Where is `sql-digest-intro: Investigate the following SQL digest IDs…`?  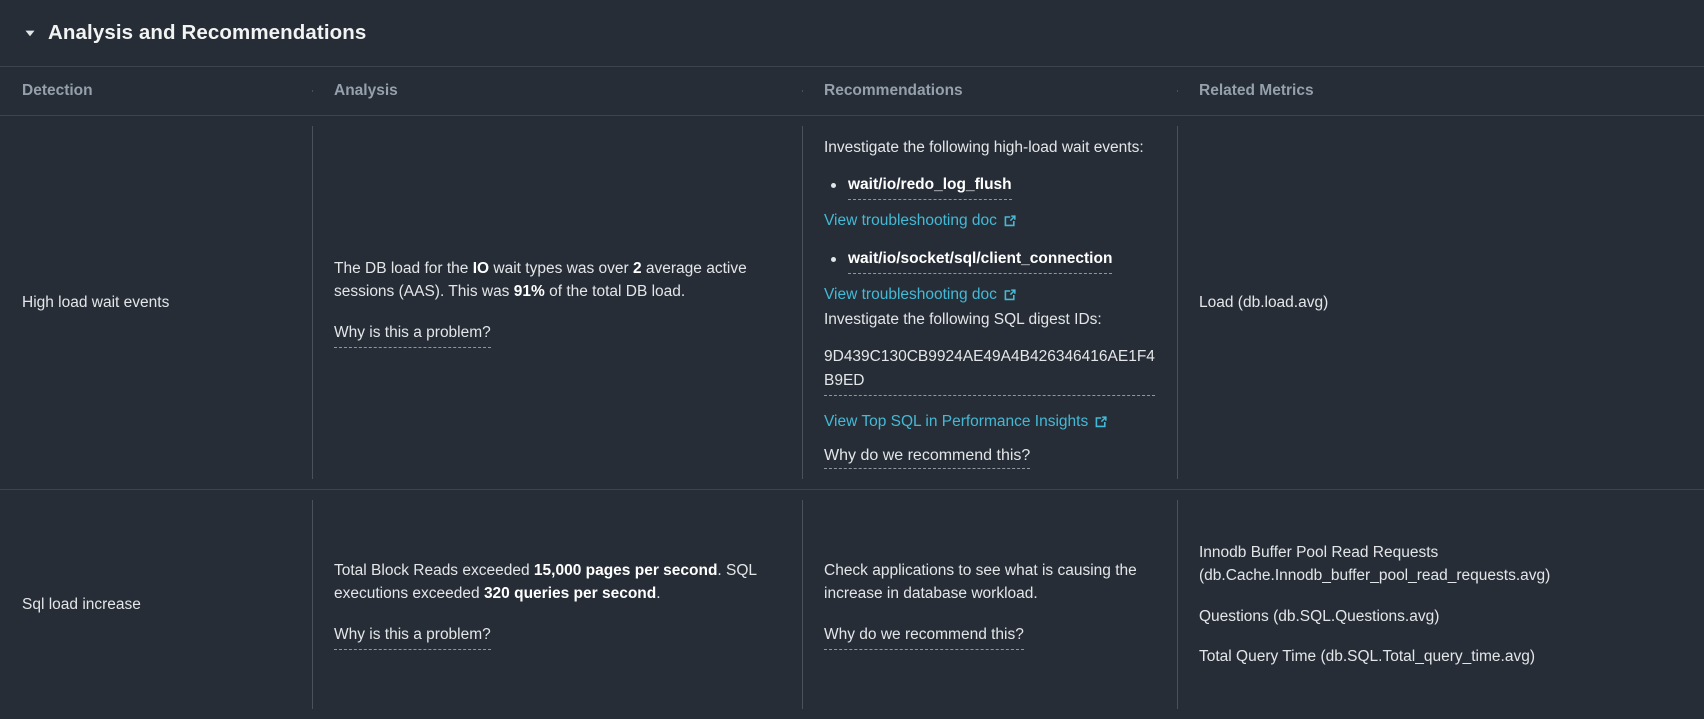 sql-digest-intro: Investigate the following SQL digest IDs… is located at coordinates (963, 320).